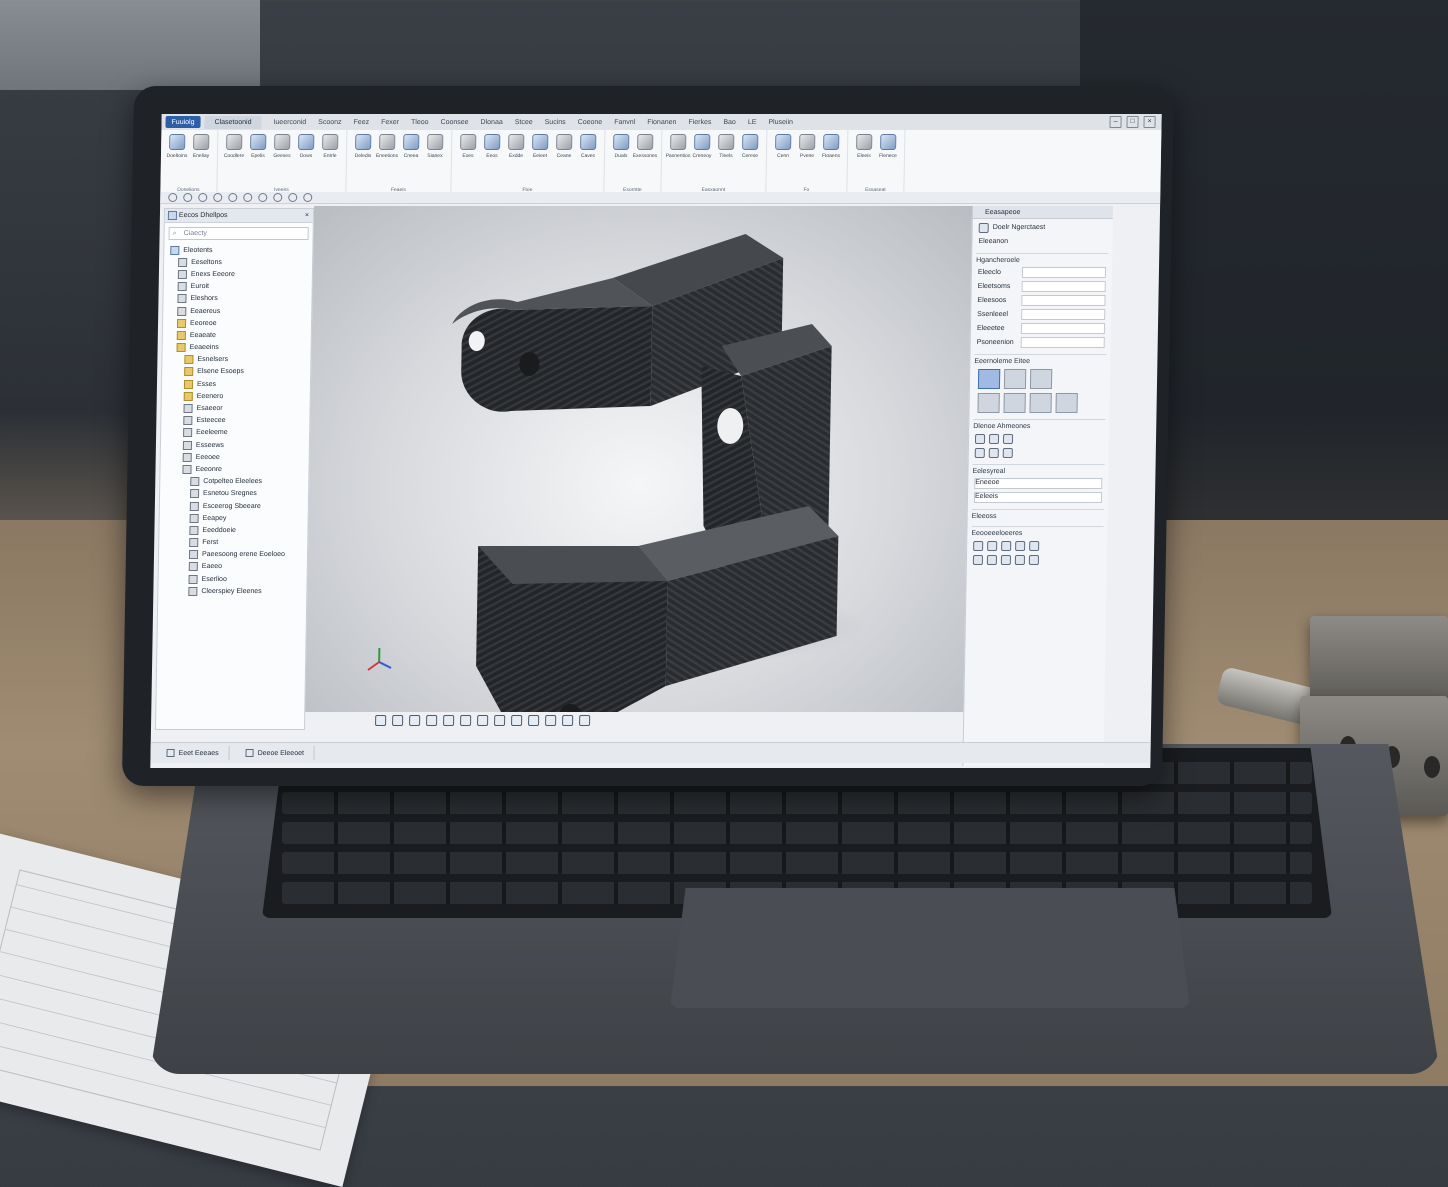 The image size is (1448, 1187). What do you see at coordinates (624, 122) in the screenshot?
I see `menu-item: Fanvnl` at bounding box center [624, 122].